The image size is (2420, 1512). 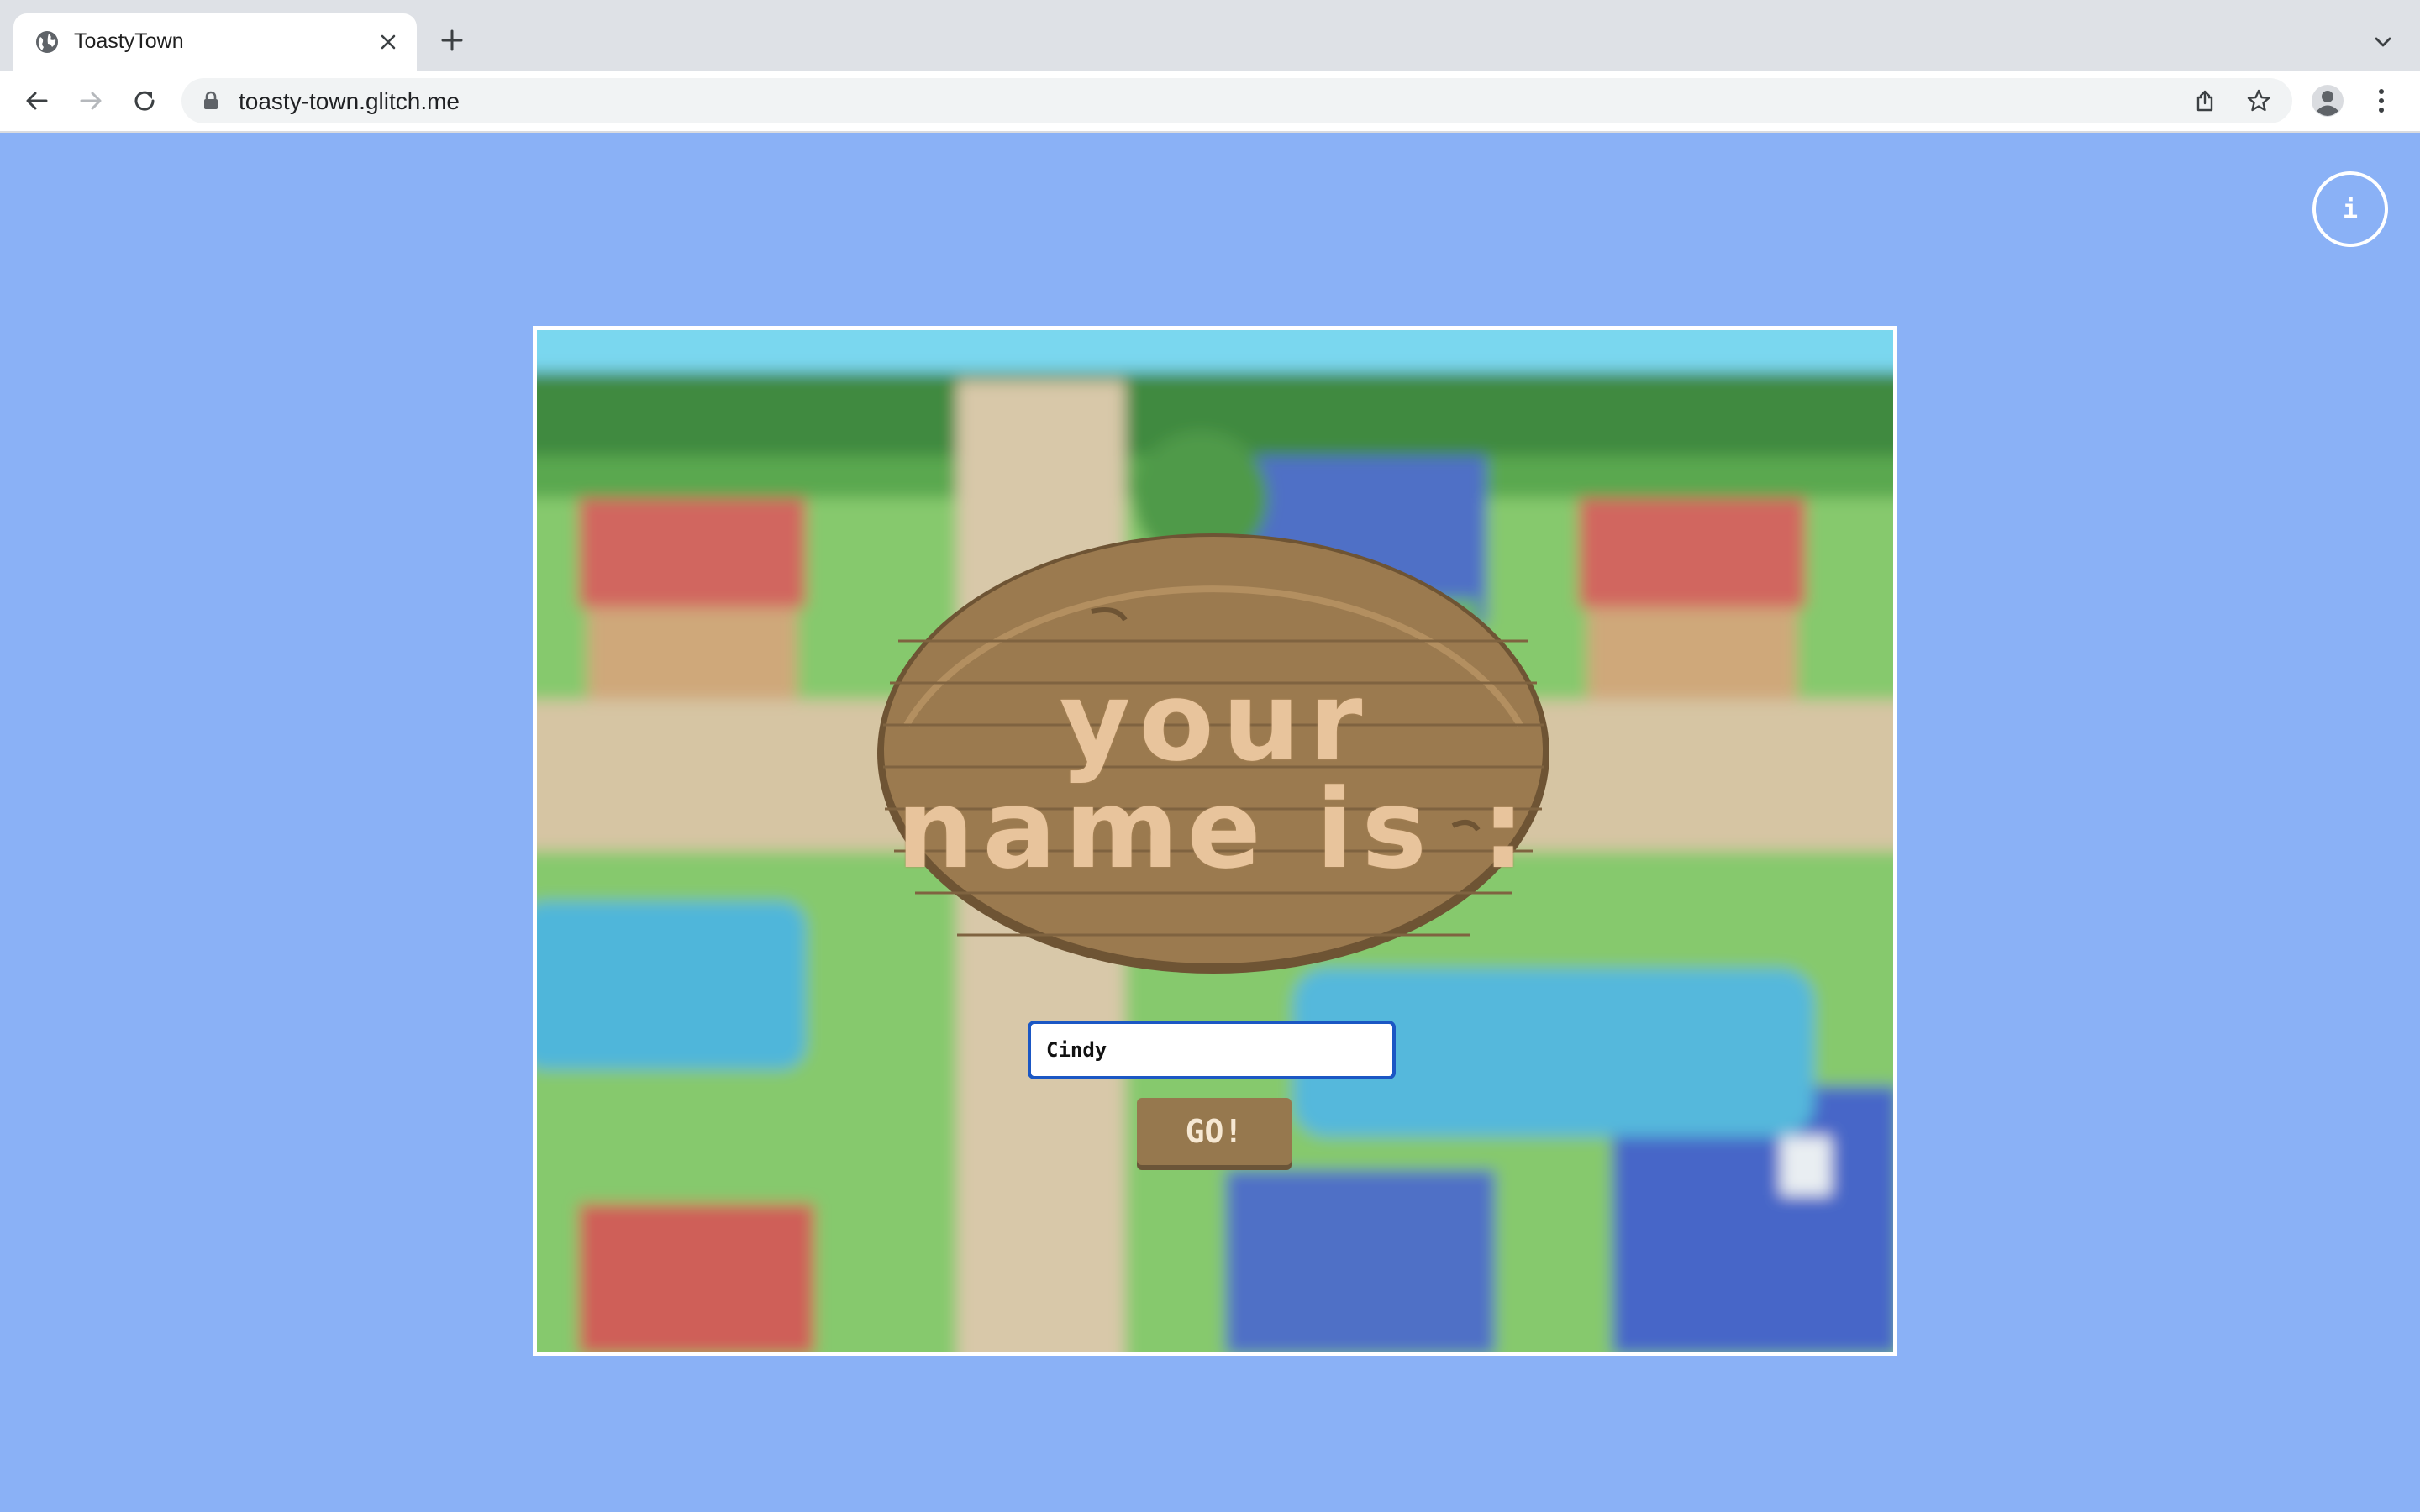 I want to click on browser-toolbar: toasty-town.glitch.me, so click(x=1210, y=102).